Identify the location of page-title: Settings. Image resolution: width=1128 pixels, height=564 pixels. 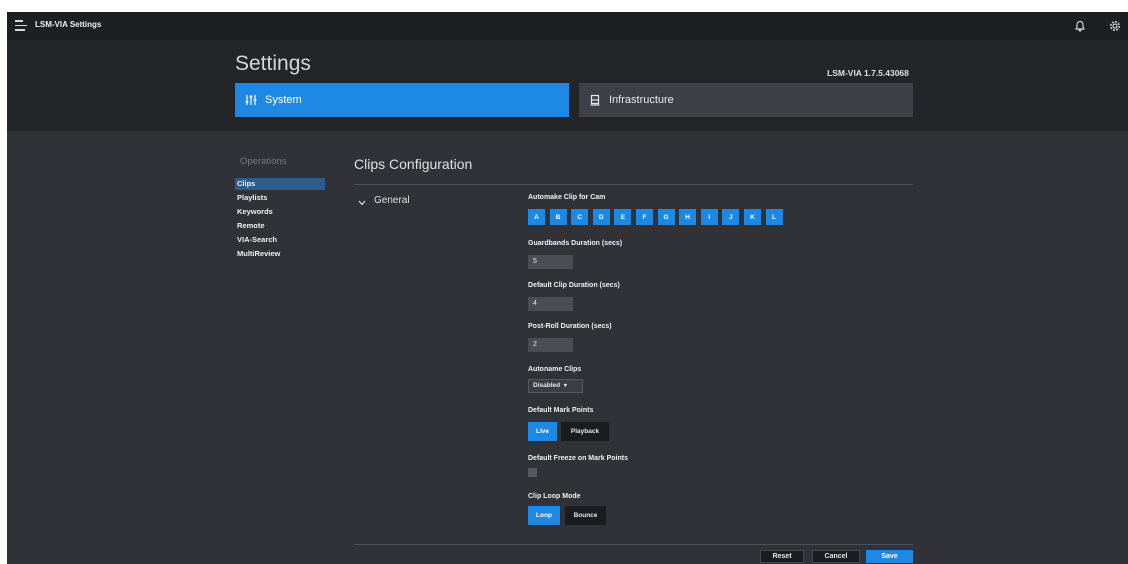
(273, 63).